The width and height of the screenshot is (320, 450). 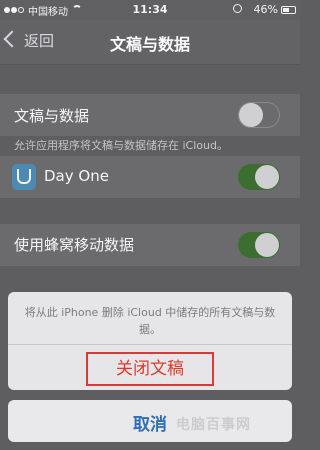 I want to click on cellular-data-toggle, so click(x=259, y=245).